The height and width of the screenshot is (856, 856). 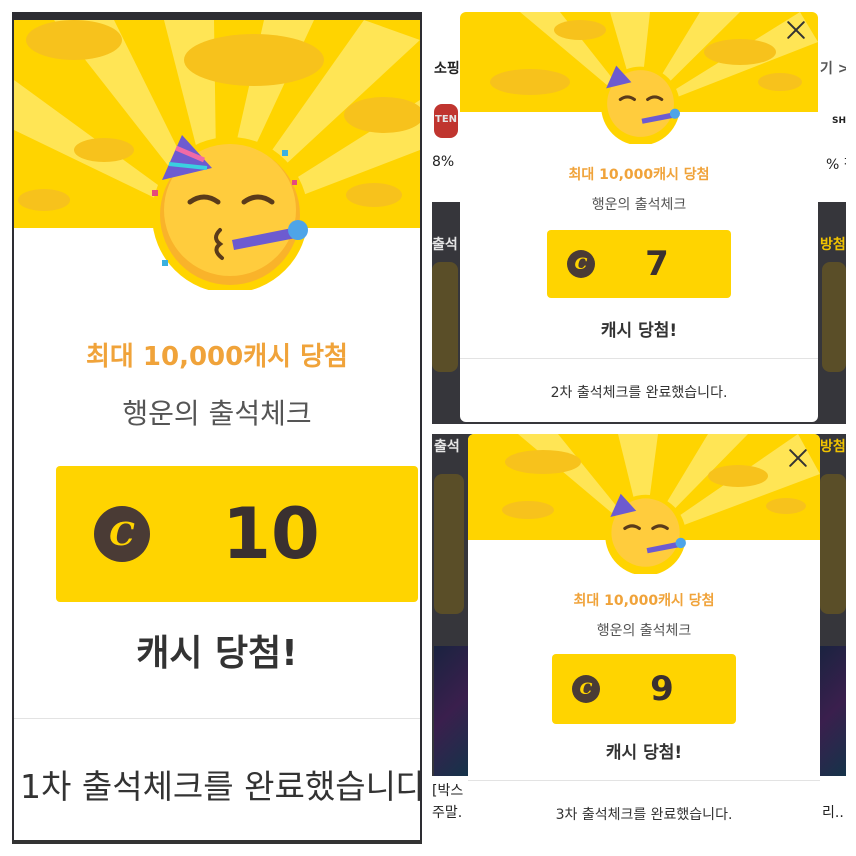 I want to click on bottom-strip, so click(x=217, y=842).